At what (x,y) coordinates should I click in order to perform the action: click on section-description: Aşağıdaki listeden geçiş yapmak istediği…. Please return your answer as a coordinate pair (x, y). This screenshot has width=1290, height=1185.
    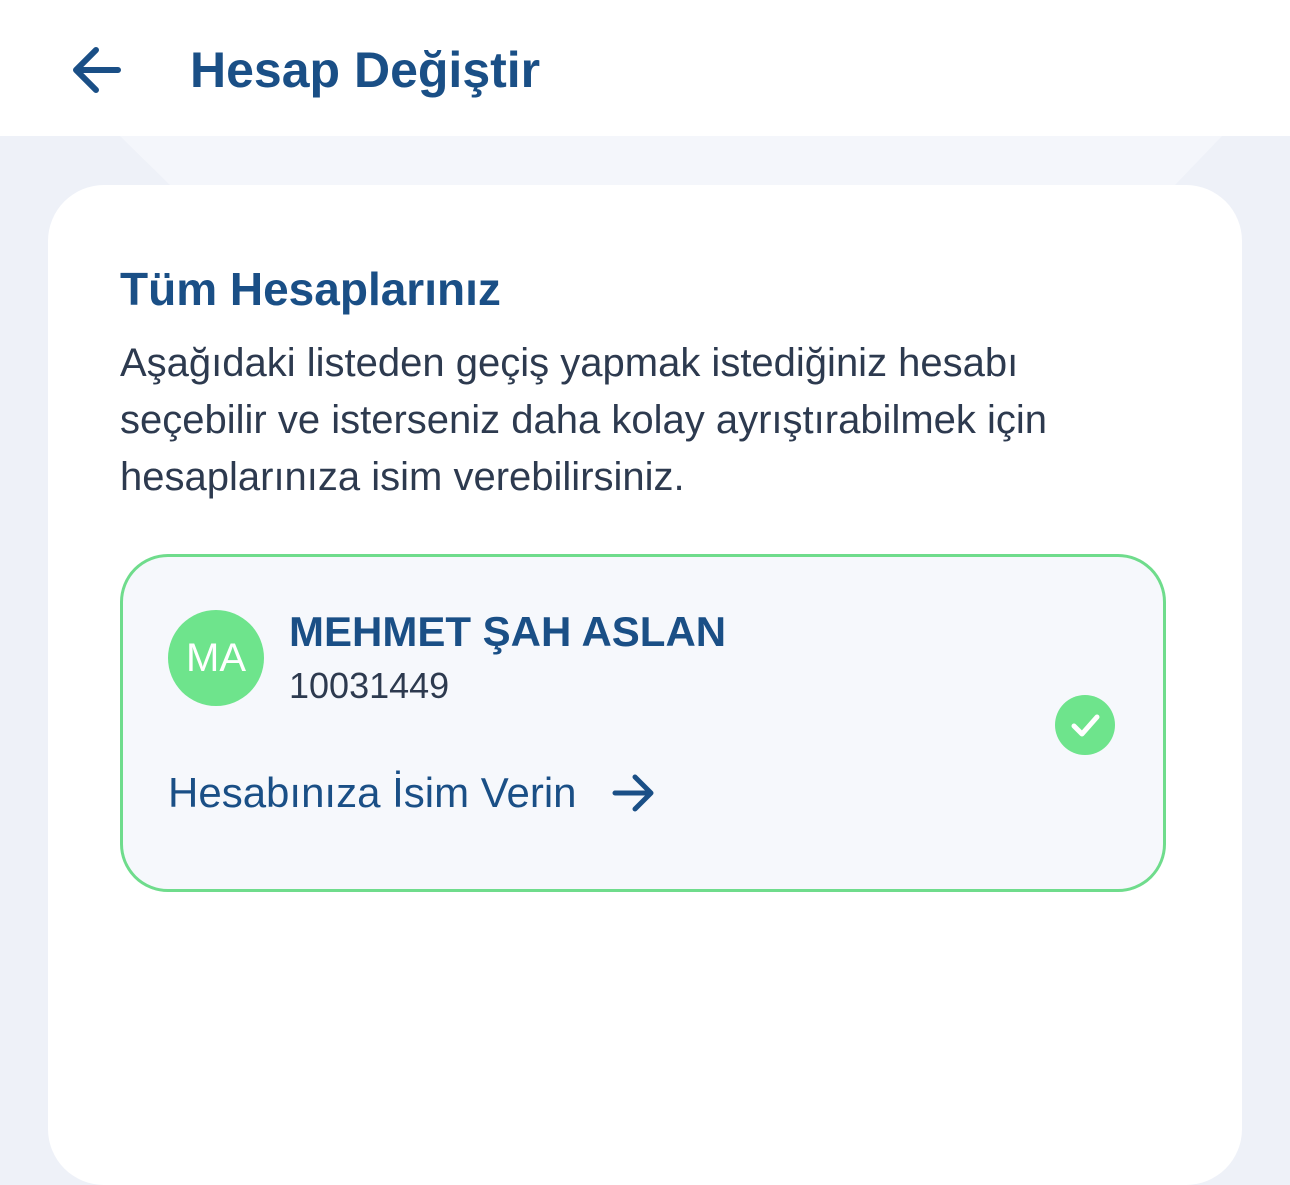
    Looking at the image, I should click on (584, 420).